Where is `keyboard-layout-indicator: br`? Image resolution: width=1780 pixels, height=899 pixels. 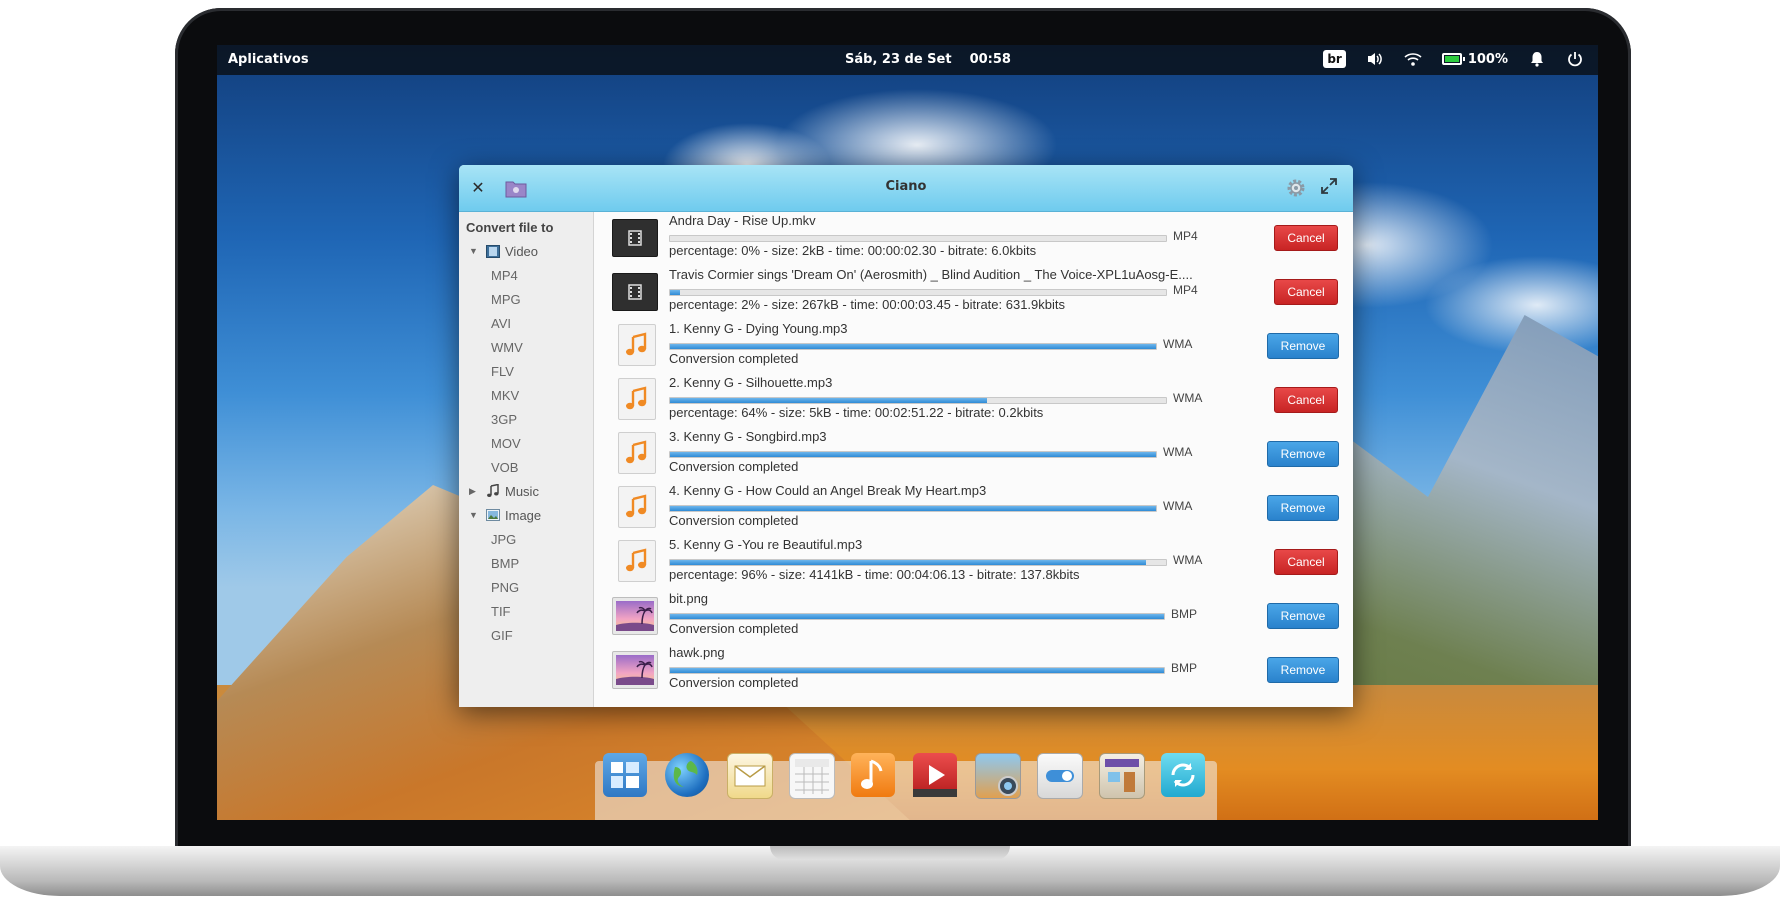
keyboard-layout-indicator: br is located at coordinates (1334, 59).